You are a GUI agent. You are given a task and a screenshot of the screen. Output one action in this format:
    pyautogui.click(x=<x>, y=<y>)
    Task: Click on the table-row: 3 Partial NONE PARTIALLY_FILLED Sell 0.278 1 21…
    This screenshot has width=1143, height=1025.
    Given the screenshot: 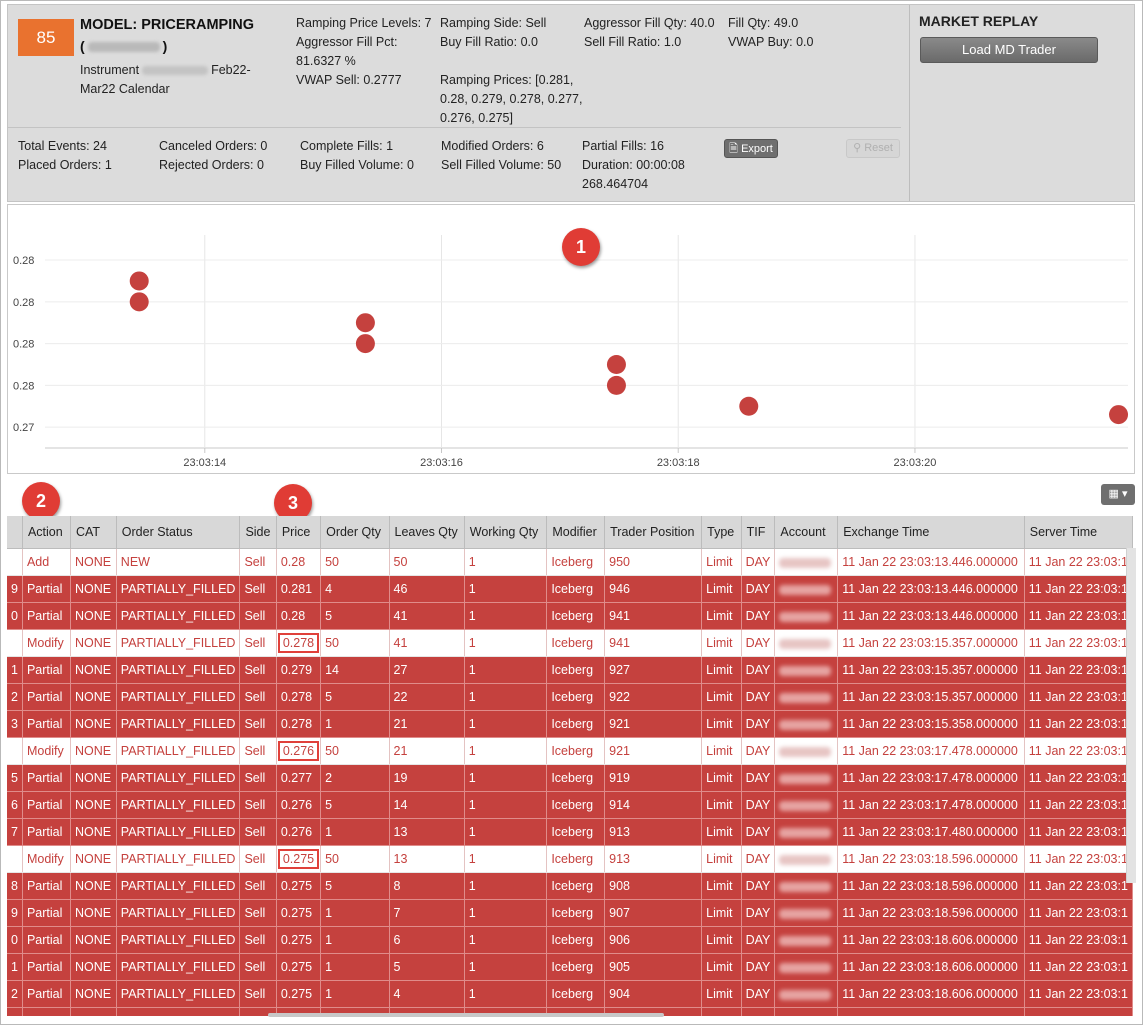 What is the action you would take?
    pyautogui.click(x=570, y=724)
    